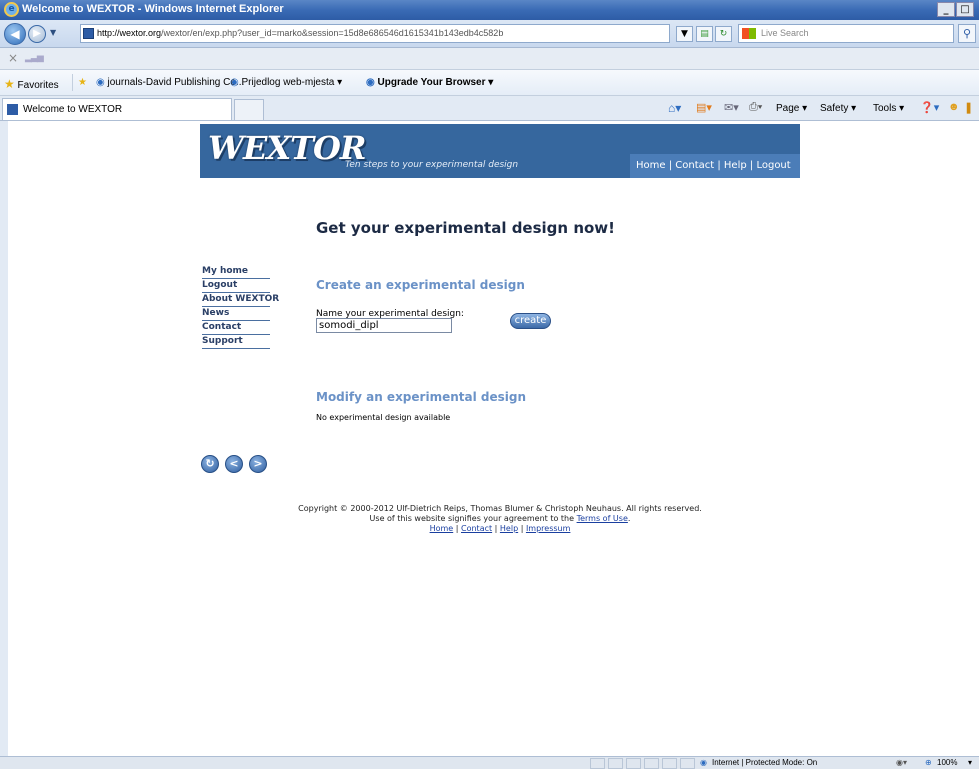 This screenshot has width=979, height=769. What do you see at coordinates (421, 397) in the screenshot?
I see `modify-section-title: Modify an experimental design` at bounding box center [421, 397].